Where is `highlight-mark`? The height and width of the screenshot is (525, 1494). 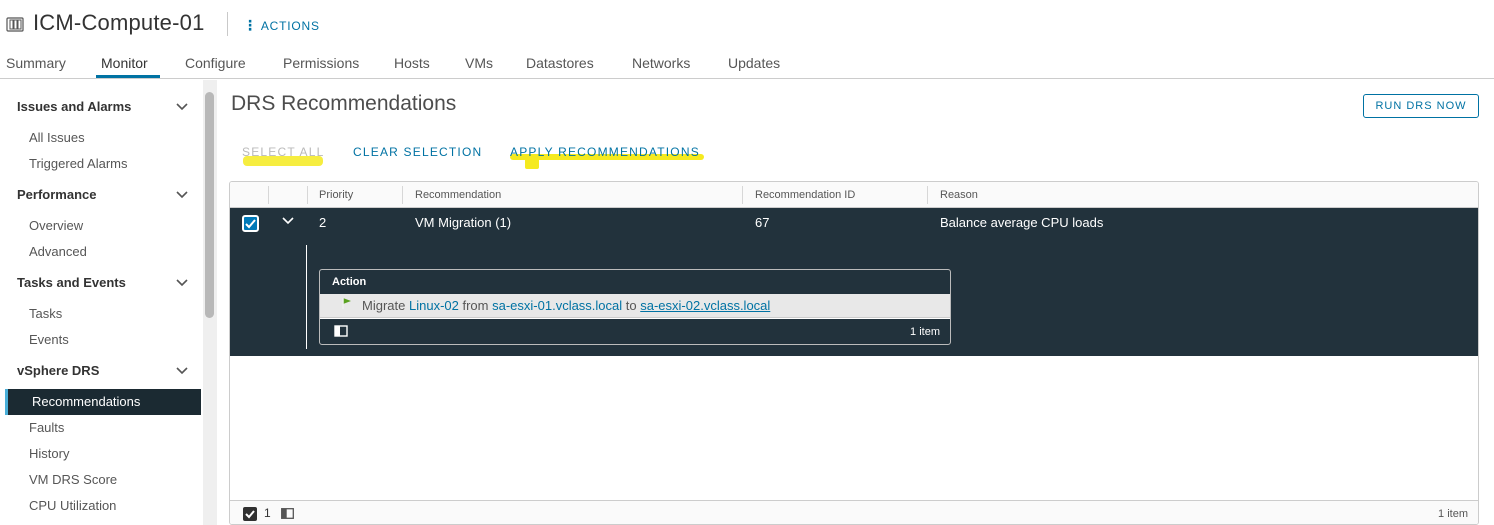 highlight-mark is located at coordinates (532, 163).